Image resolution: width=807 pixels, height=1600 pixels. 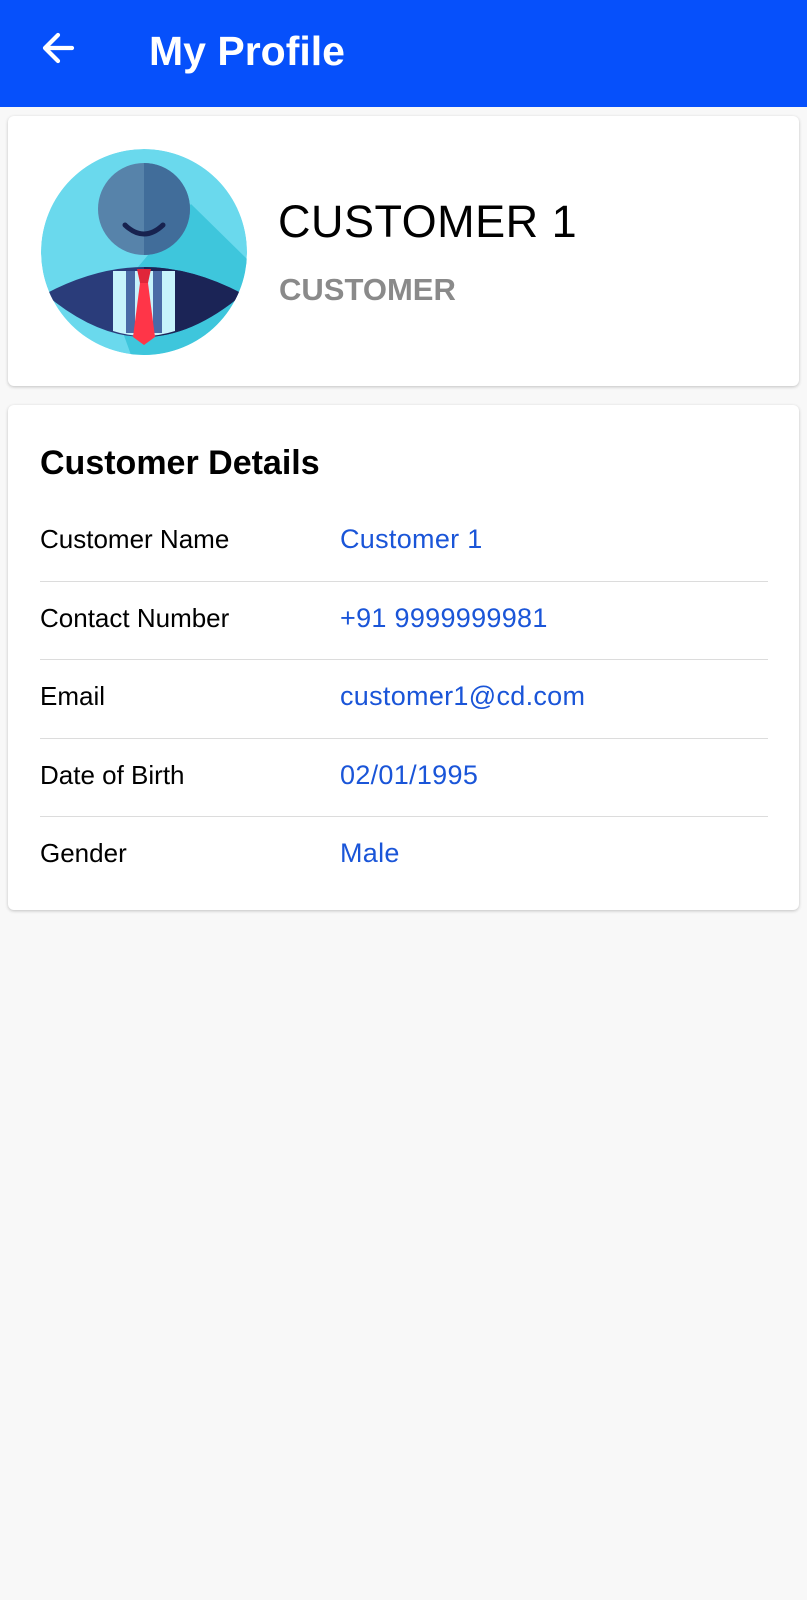 What do you see at coordinates (135, 617) in the screenshot?
I see `detail-label: Contact Number` at bounding box center [135, 617].